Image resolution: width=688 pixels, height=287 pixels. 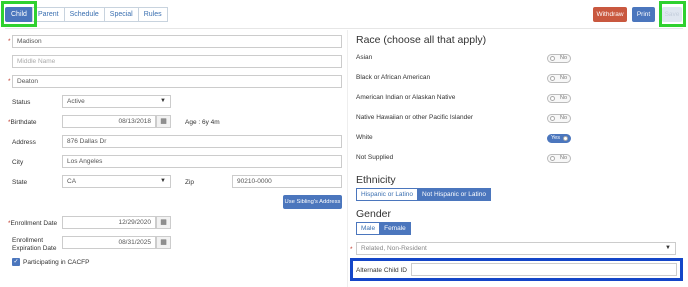 I want to click on expiration-label-line2: Expiration Date, so click(x=34, y=248).